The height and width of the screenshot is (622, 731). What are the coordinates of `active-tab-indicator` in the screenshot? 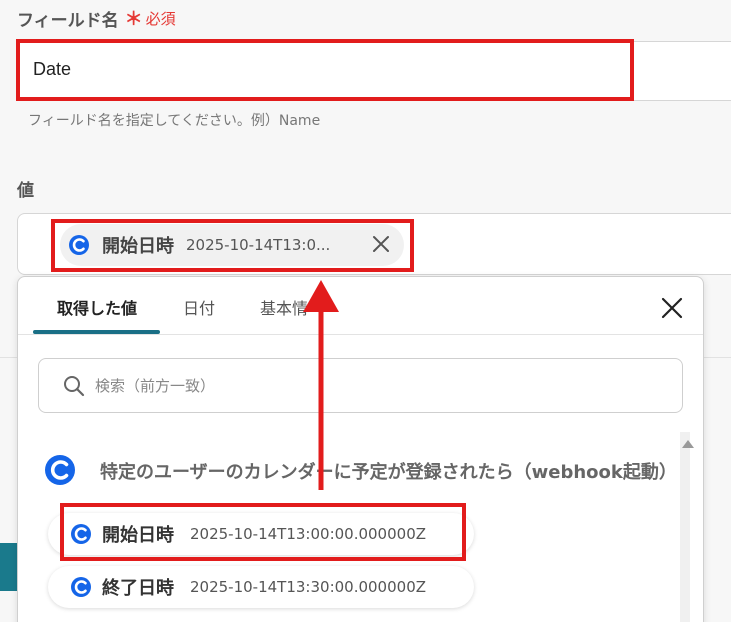 It's located at (96, 332).